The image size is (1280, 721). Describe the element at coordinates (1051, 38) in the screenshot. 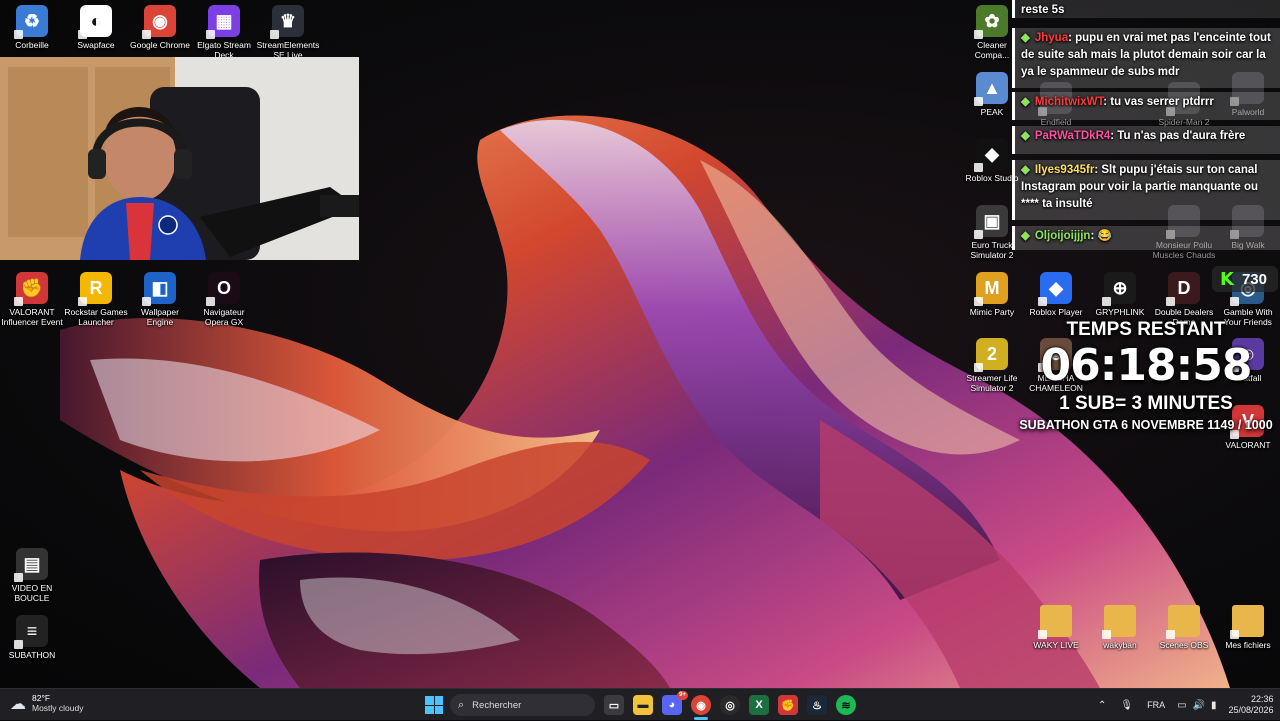

I see `chat-username: Jhyua` at that location.